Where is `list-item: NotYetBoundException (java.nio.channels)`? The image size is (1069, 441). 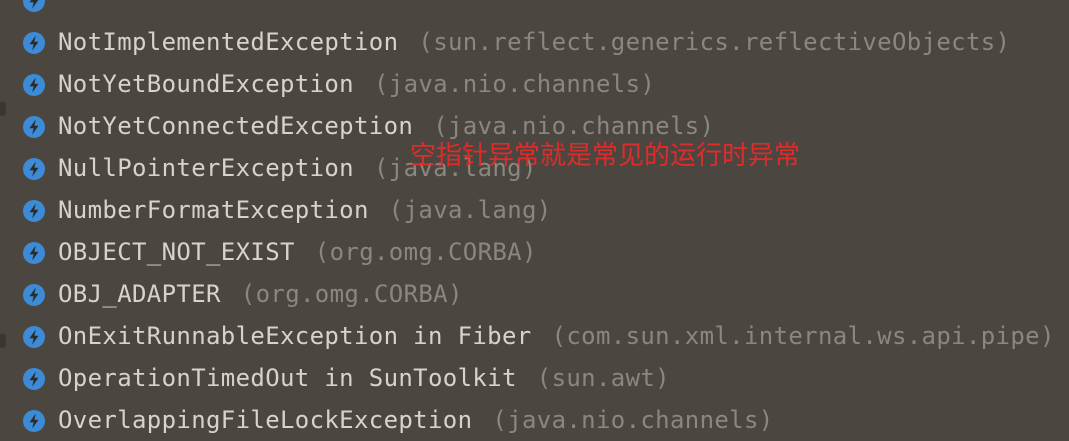
list-item: NotYetBoundException (java.nio.channels) is located at coordinates (534, 84).